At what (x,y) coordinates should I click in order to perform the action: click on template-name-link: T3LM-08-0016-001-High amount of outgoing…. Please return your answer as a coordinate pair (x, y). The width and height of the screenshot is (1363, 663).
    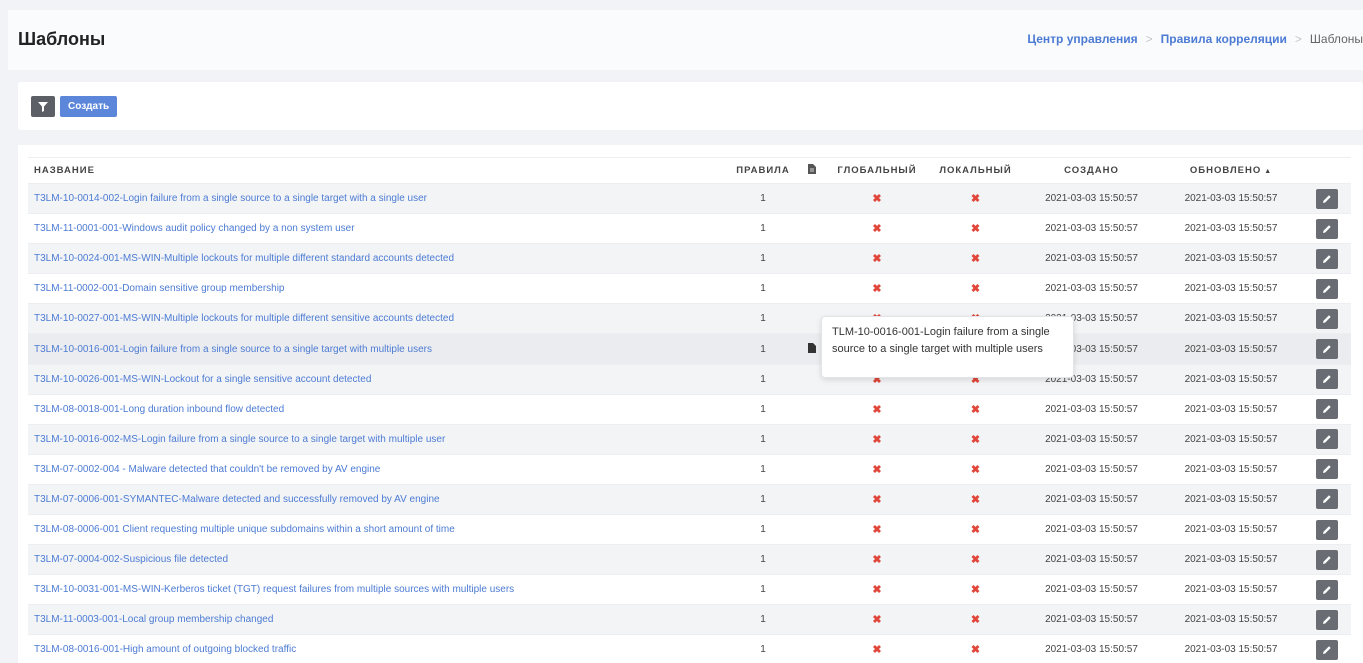
    Looking at the image, I should click on (378, 648).